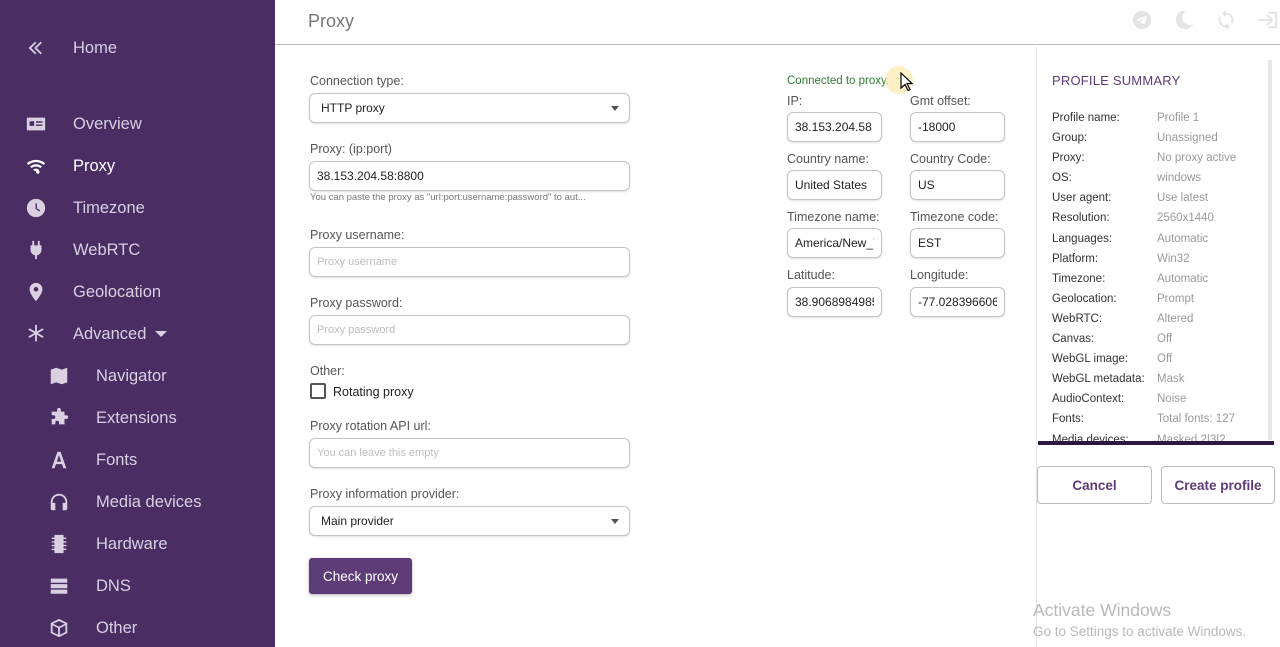 Image resolution: width=1280 pixels, height=647 pixels. Describe the element at coordinates (469, 262) in the screenshot. I see `proxy-username-input` at that location.